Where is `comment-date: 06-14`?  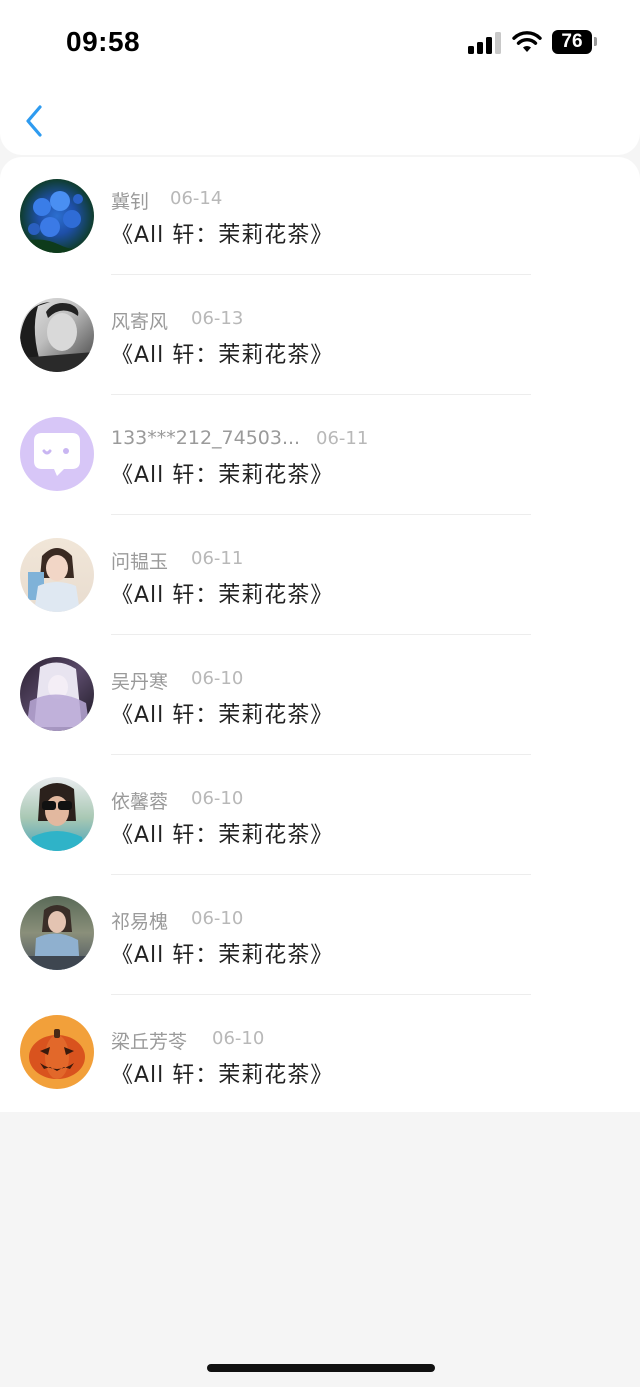
comment-date: 06-14 is located at coordinates (196, 198).